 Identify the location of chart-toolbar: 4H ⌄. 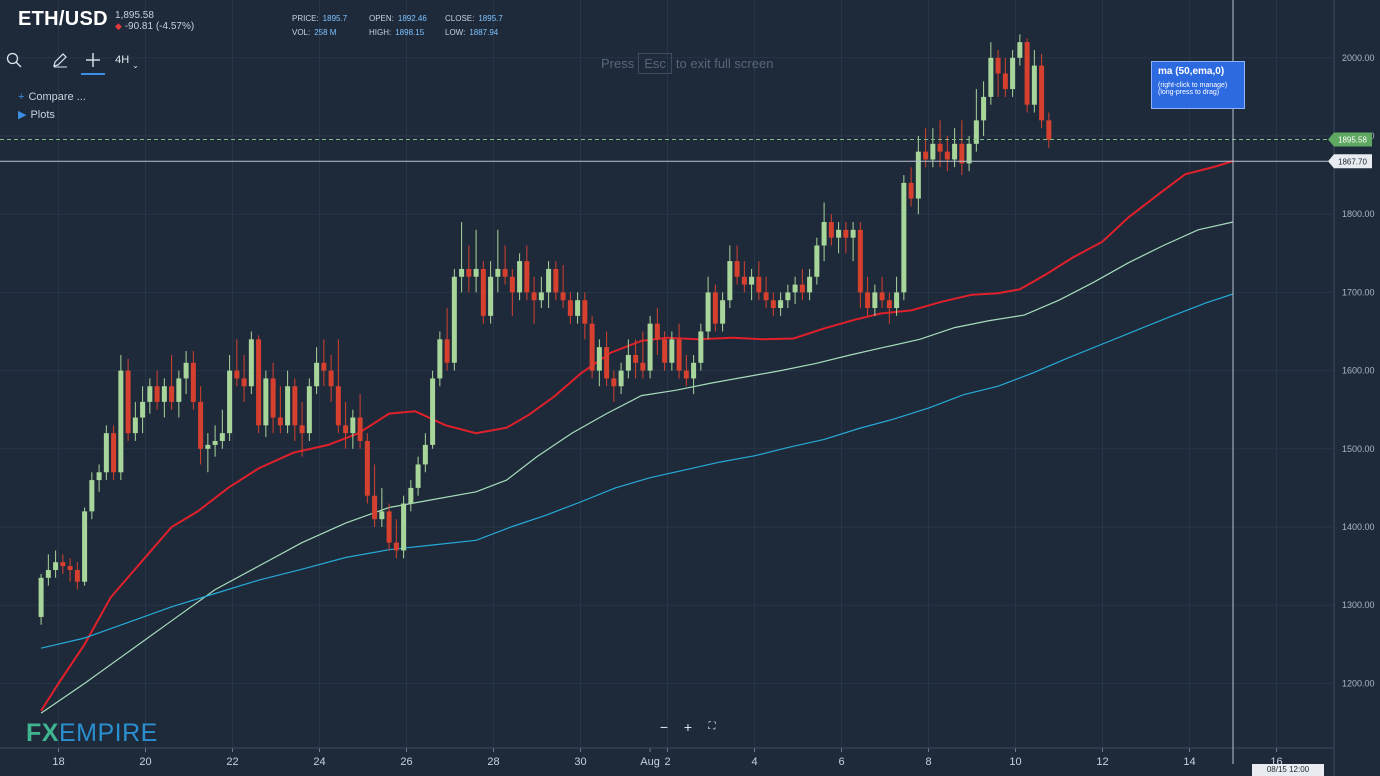
(75, 61).